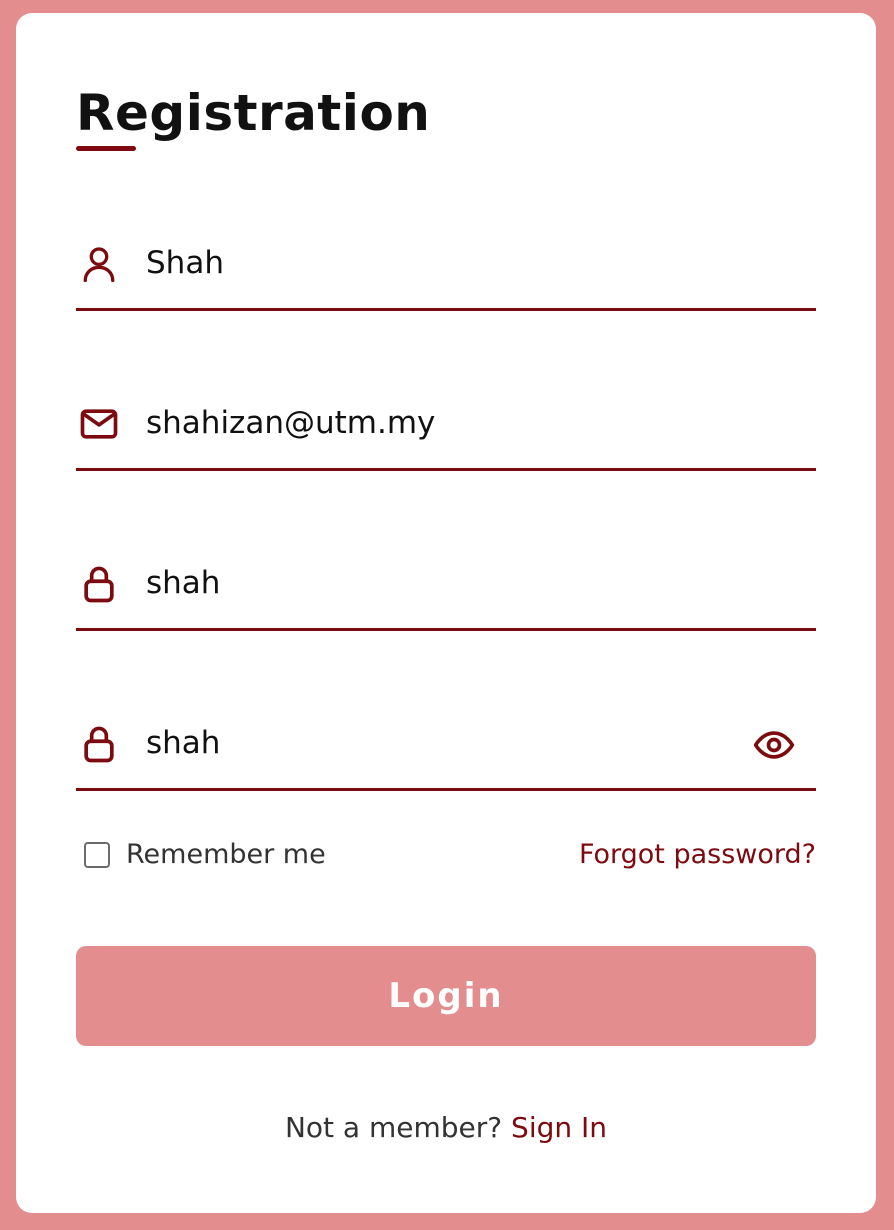 Image resolution: width=894 pixels, height=1230 pixels. Describe the element at coordinates (436, 743) in the screenshot. I see `confirm-password-input` at that location.